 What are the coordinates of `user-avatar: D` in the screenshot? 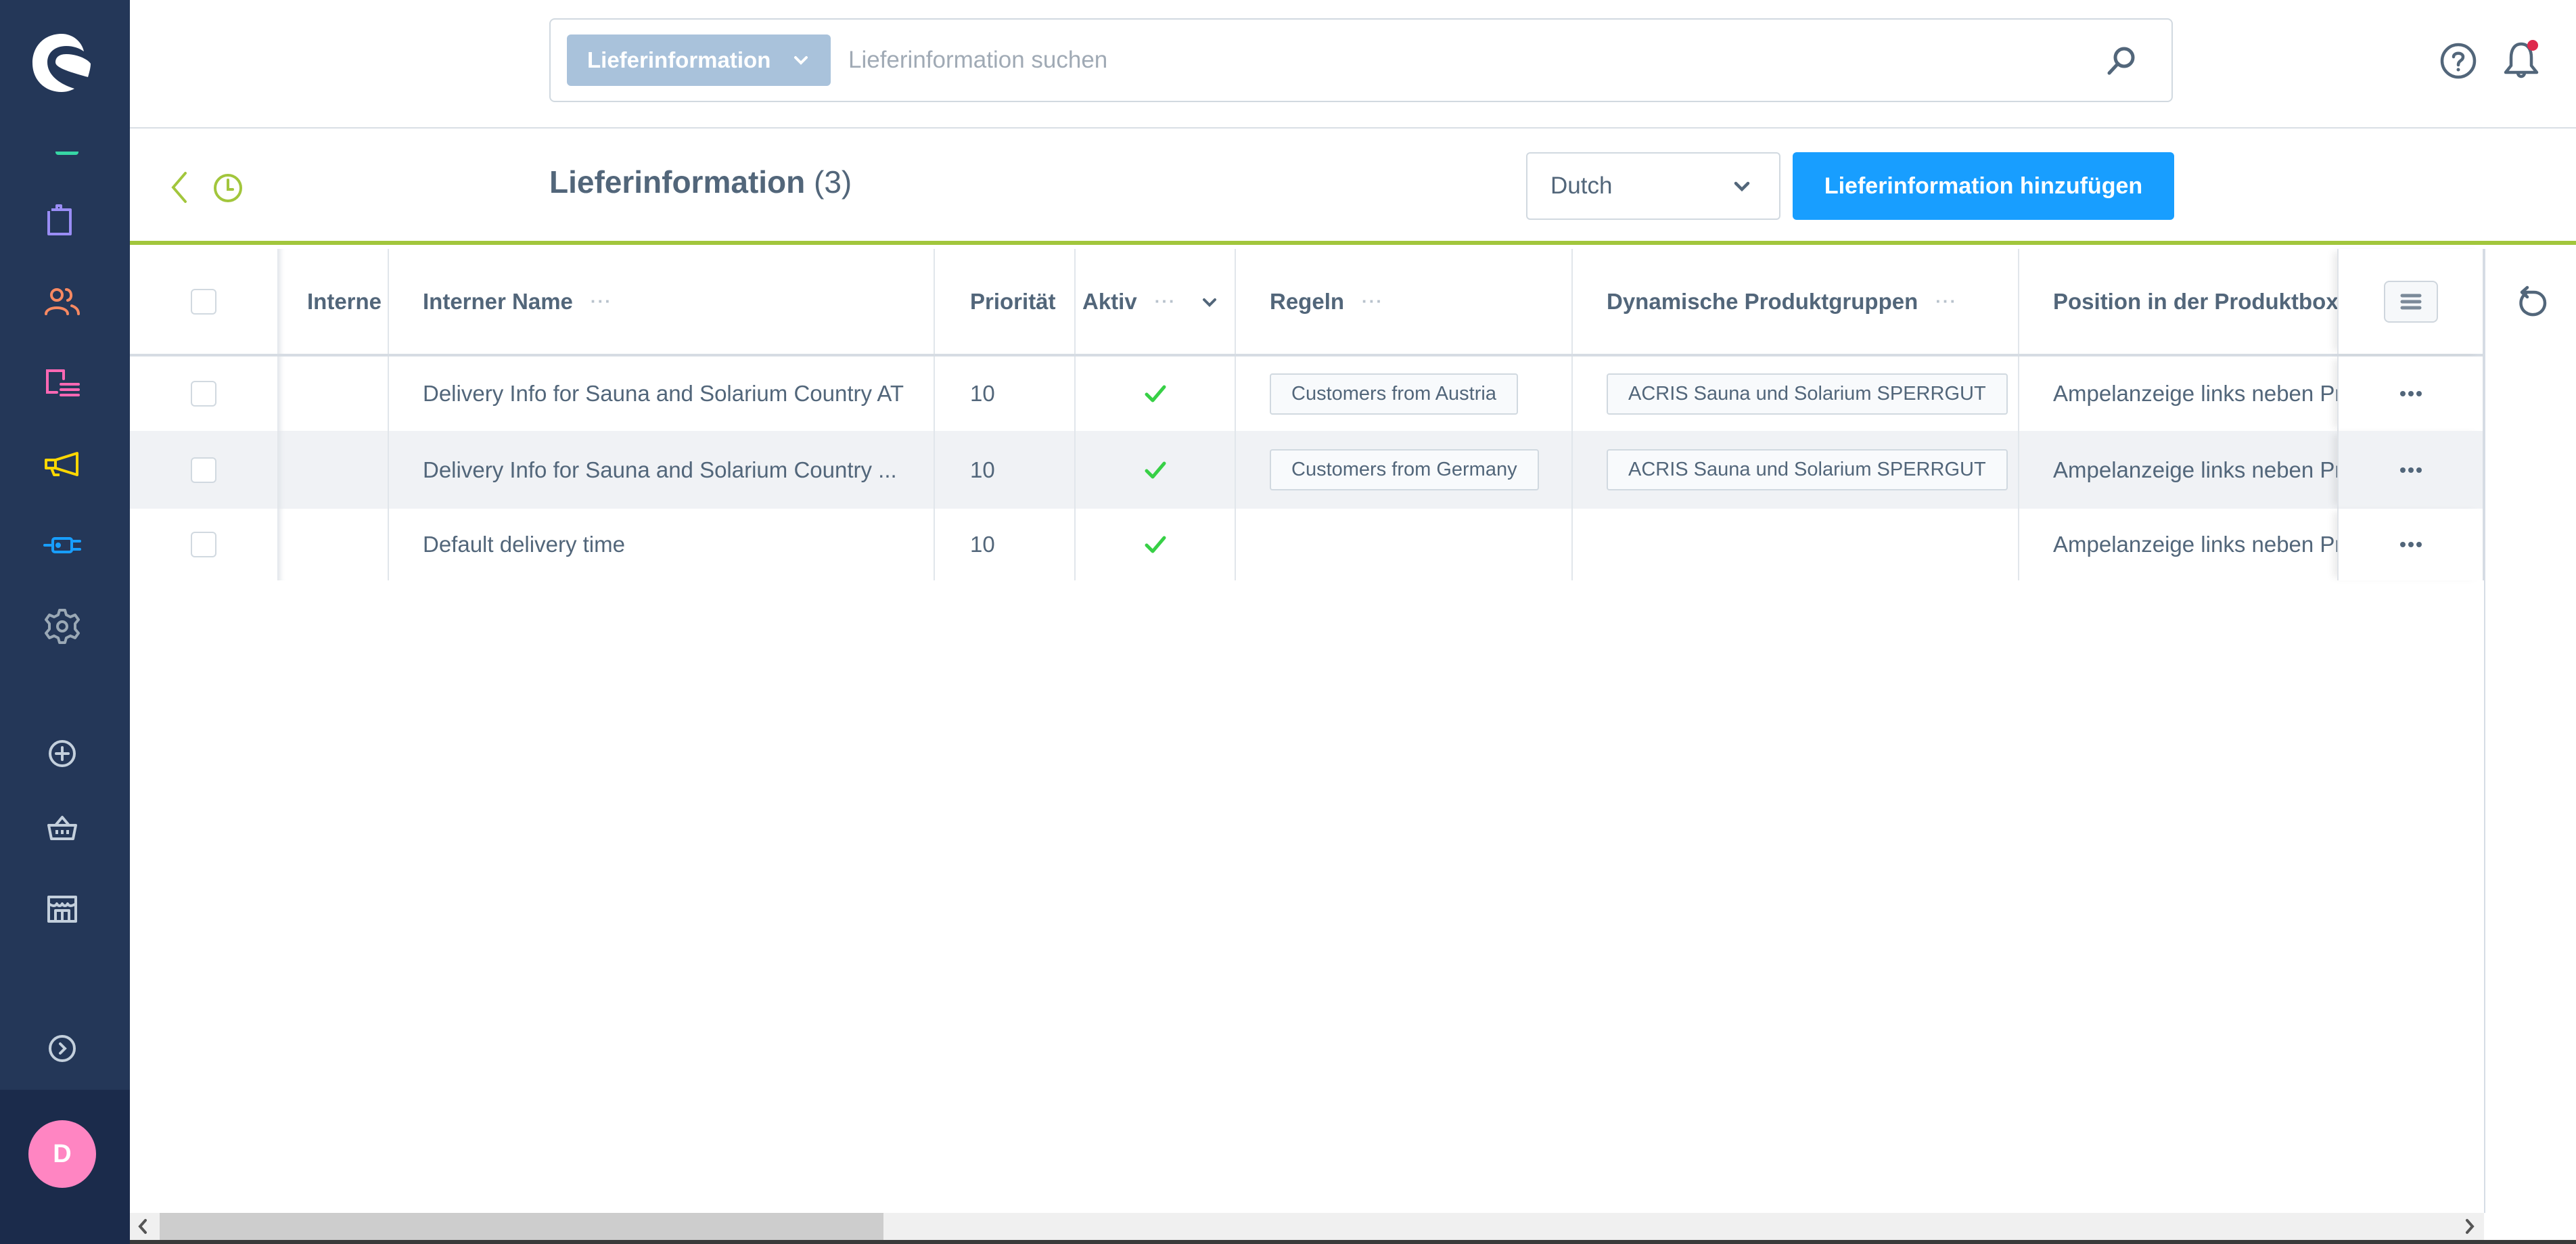 It's located at (62, 1154).